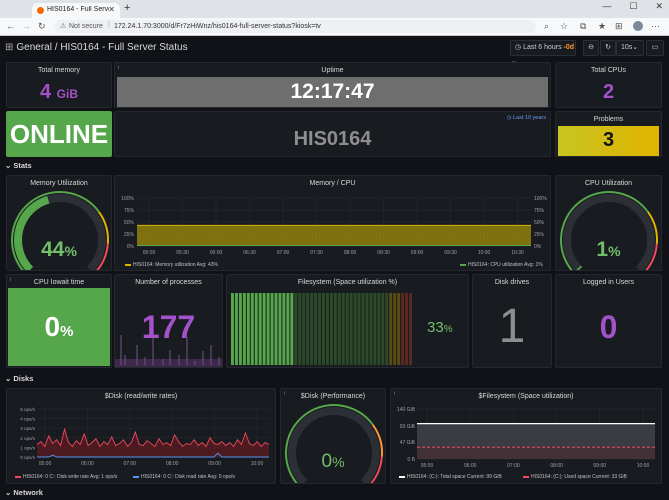  Describe the element at coordinates (655, 26) in the screenshot. I see `more-menu-icon: ⋯` at that location.